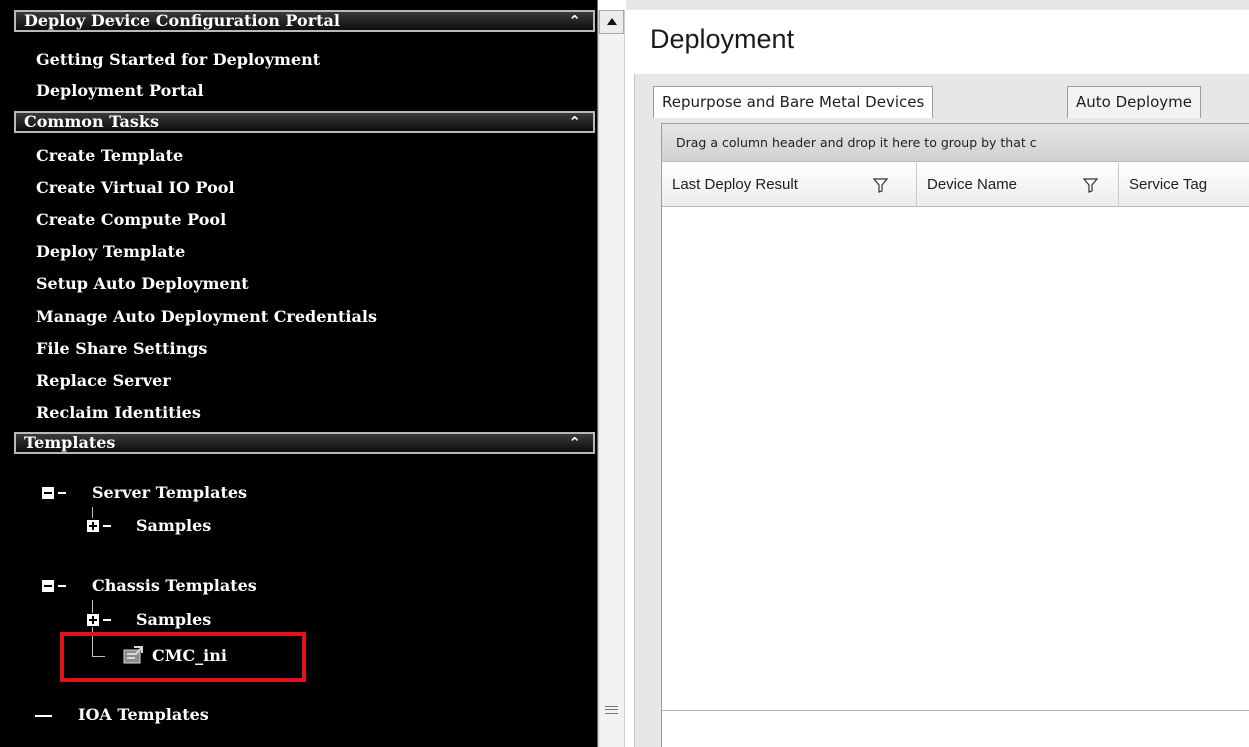 The width and height of the screenshot is (1249, 747). I want to click on highlight-box, so click(183, 657).